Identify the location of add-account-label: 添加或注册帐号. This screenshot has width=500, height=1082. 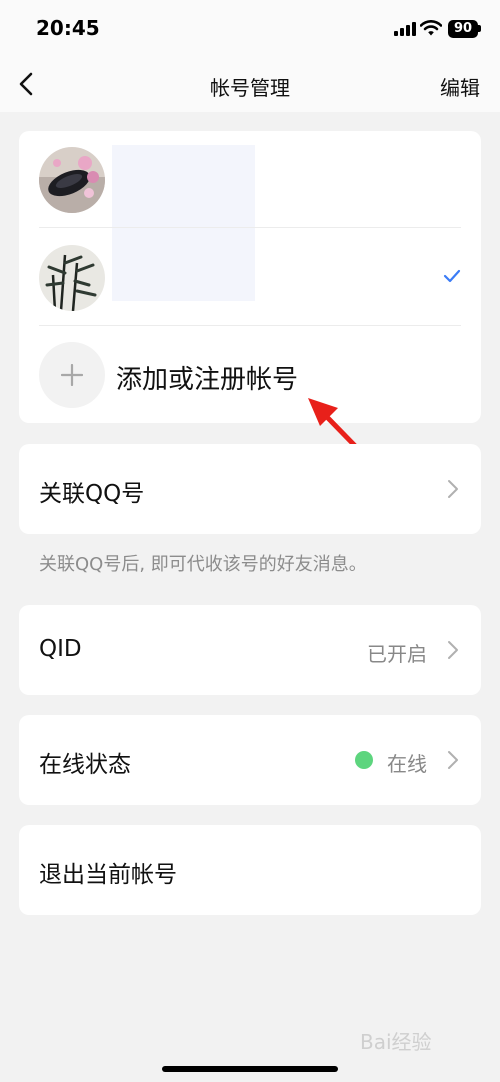
(207, 377).